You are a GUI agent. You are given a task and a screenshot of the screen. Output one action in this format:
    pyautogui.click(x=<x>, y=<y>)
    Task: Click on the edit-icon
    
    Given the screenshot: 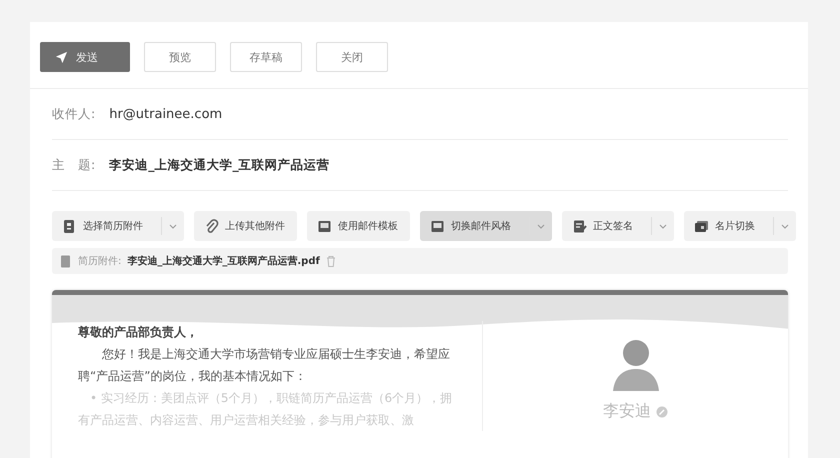 What is the action you would take?
    pyautogui.click(x=662, y=412)
    